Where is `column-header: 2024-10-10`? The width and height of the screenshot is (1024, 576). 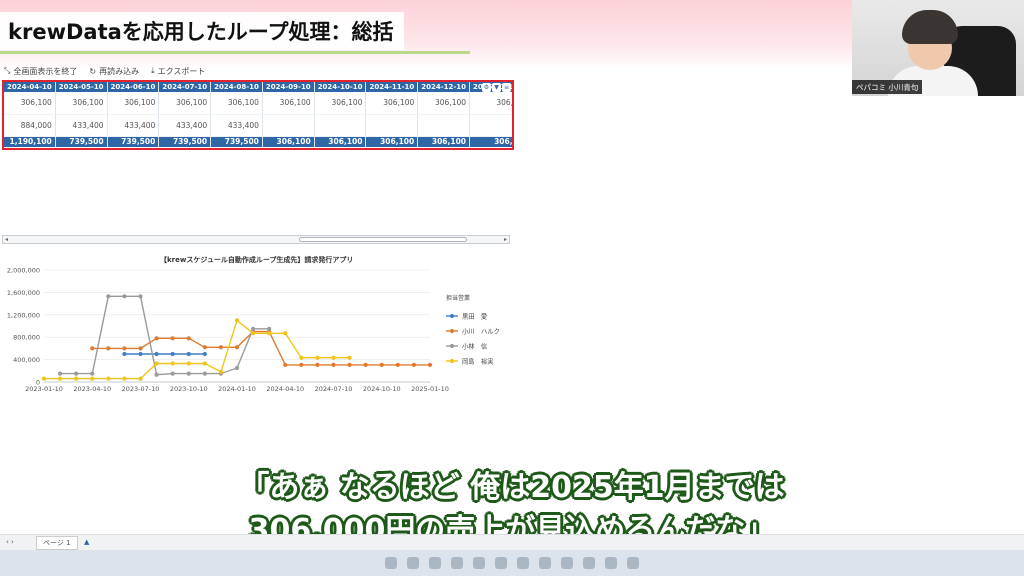 column-header: 2024-10-10 is located at coordinates (340, 87).